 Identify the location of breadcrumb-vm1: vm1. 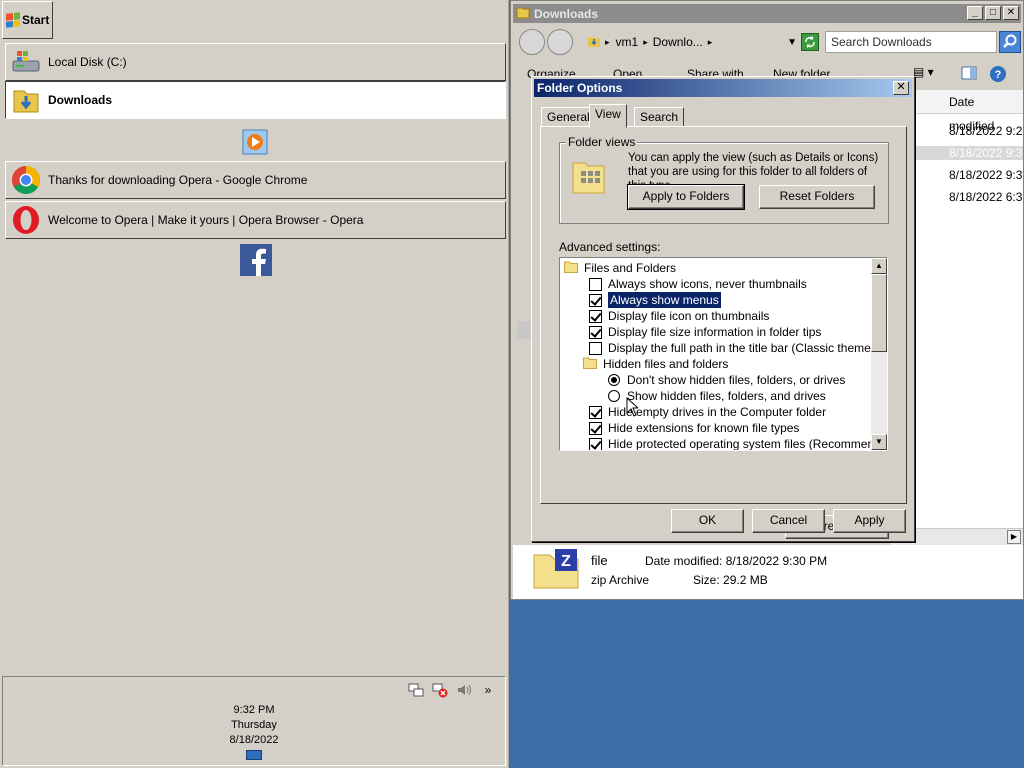
(627, 42).